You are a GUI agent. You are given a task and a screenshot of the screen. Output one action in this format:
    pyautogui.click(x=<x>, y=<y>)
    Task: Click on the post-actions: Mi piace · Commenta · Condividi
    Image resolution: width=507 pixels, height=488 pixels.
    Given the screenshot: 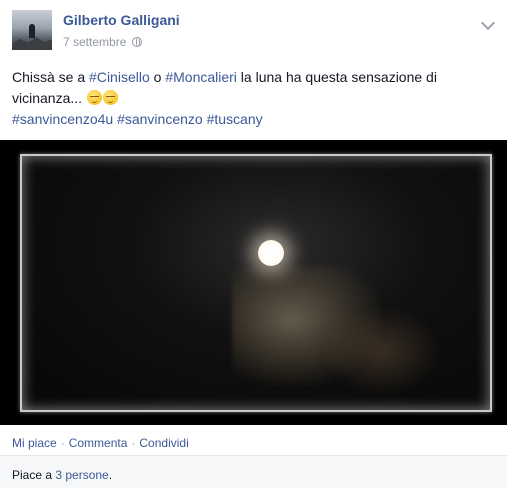 What is the action you would take?
    pyautogui.click(x=100, y=443)
    